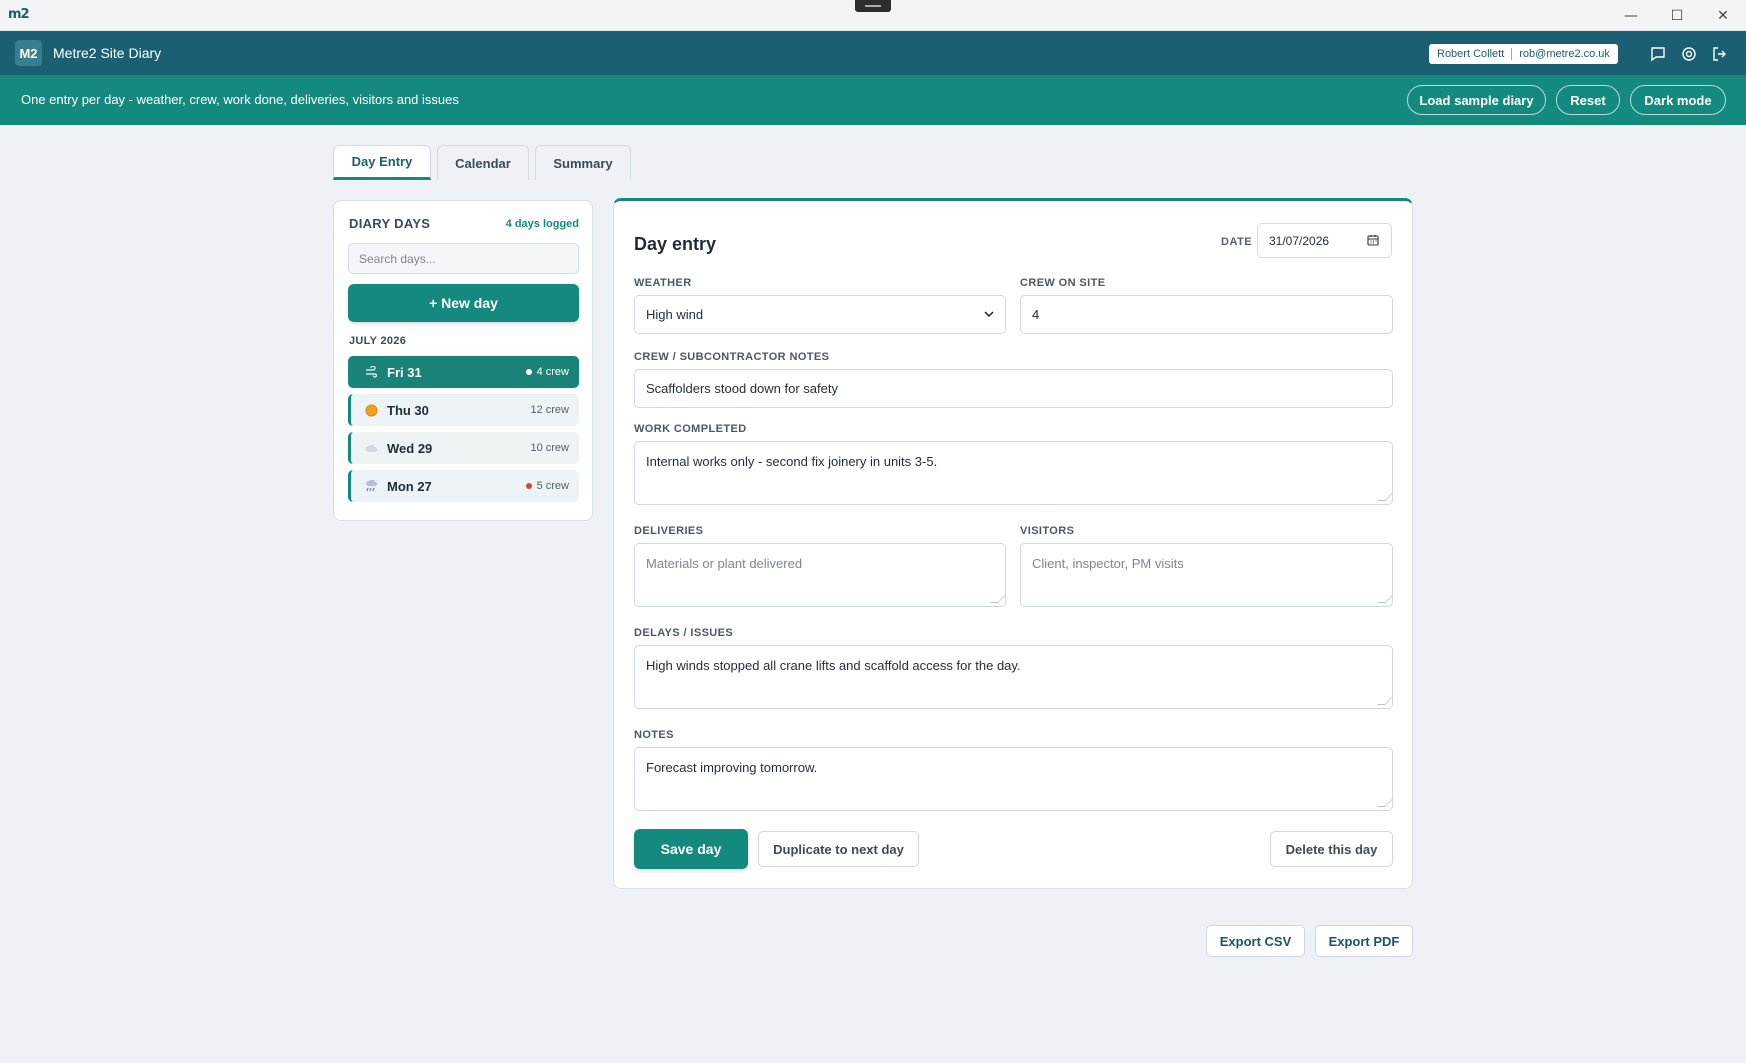  I want to click on date-label: DATE, so click(1237, 242).